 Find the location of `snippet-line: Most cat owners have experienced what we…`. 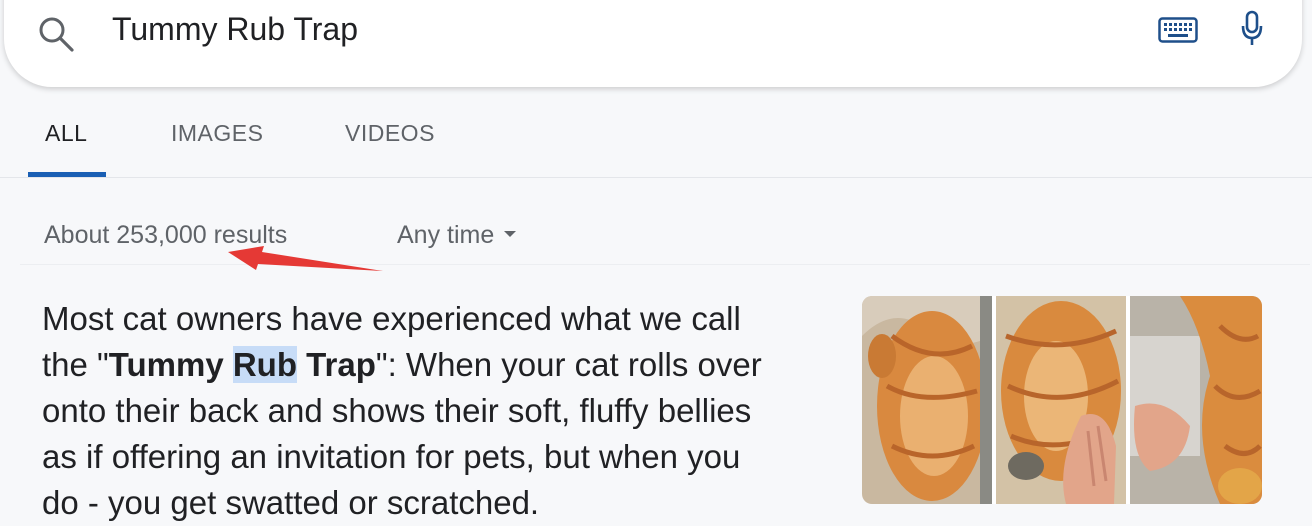

snippet-line: Most cat owners have experienced what we… is located at coordinates (391, 318).